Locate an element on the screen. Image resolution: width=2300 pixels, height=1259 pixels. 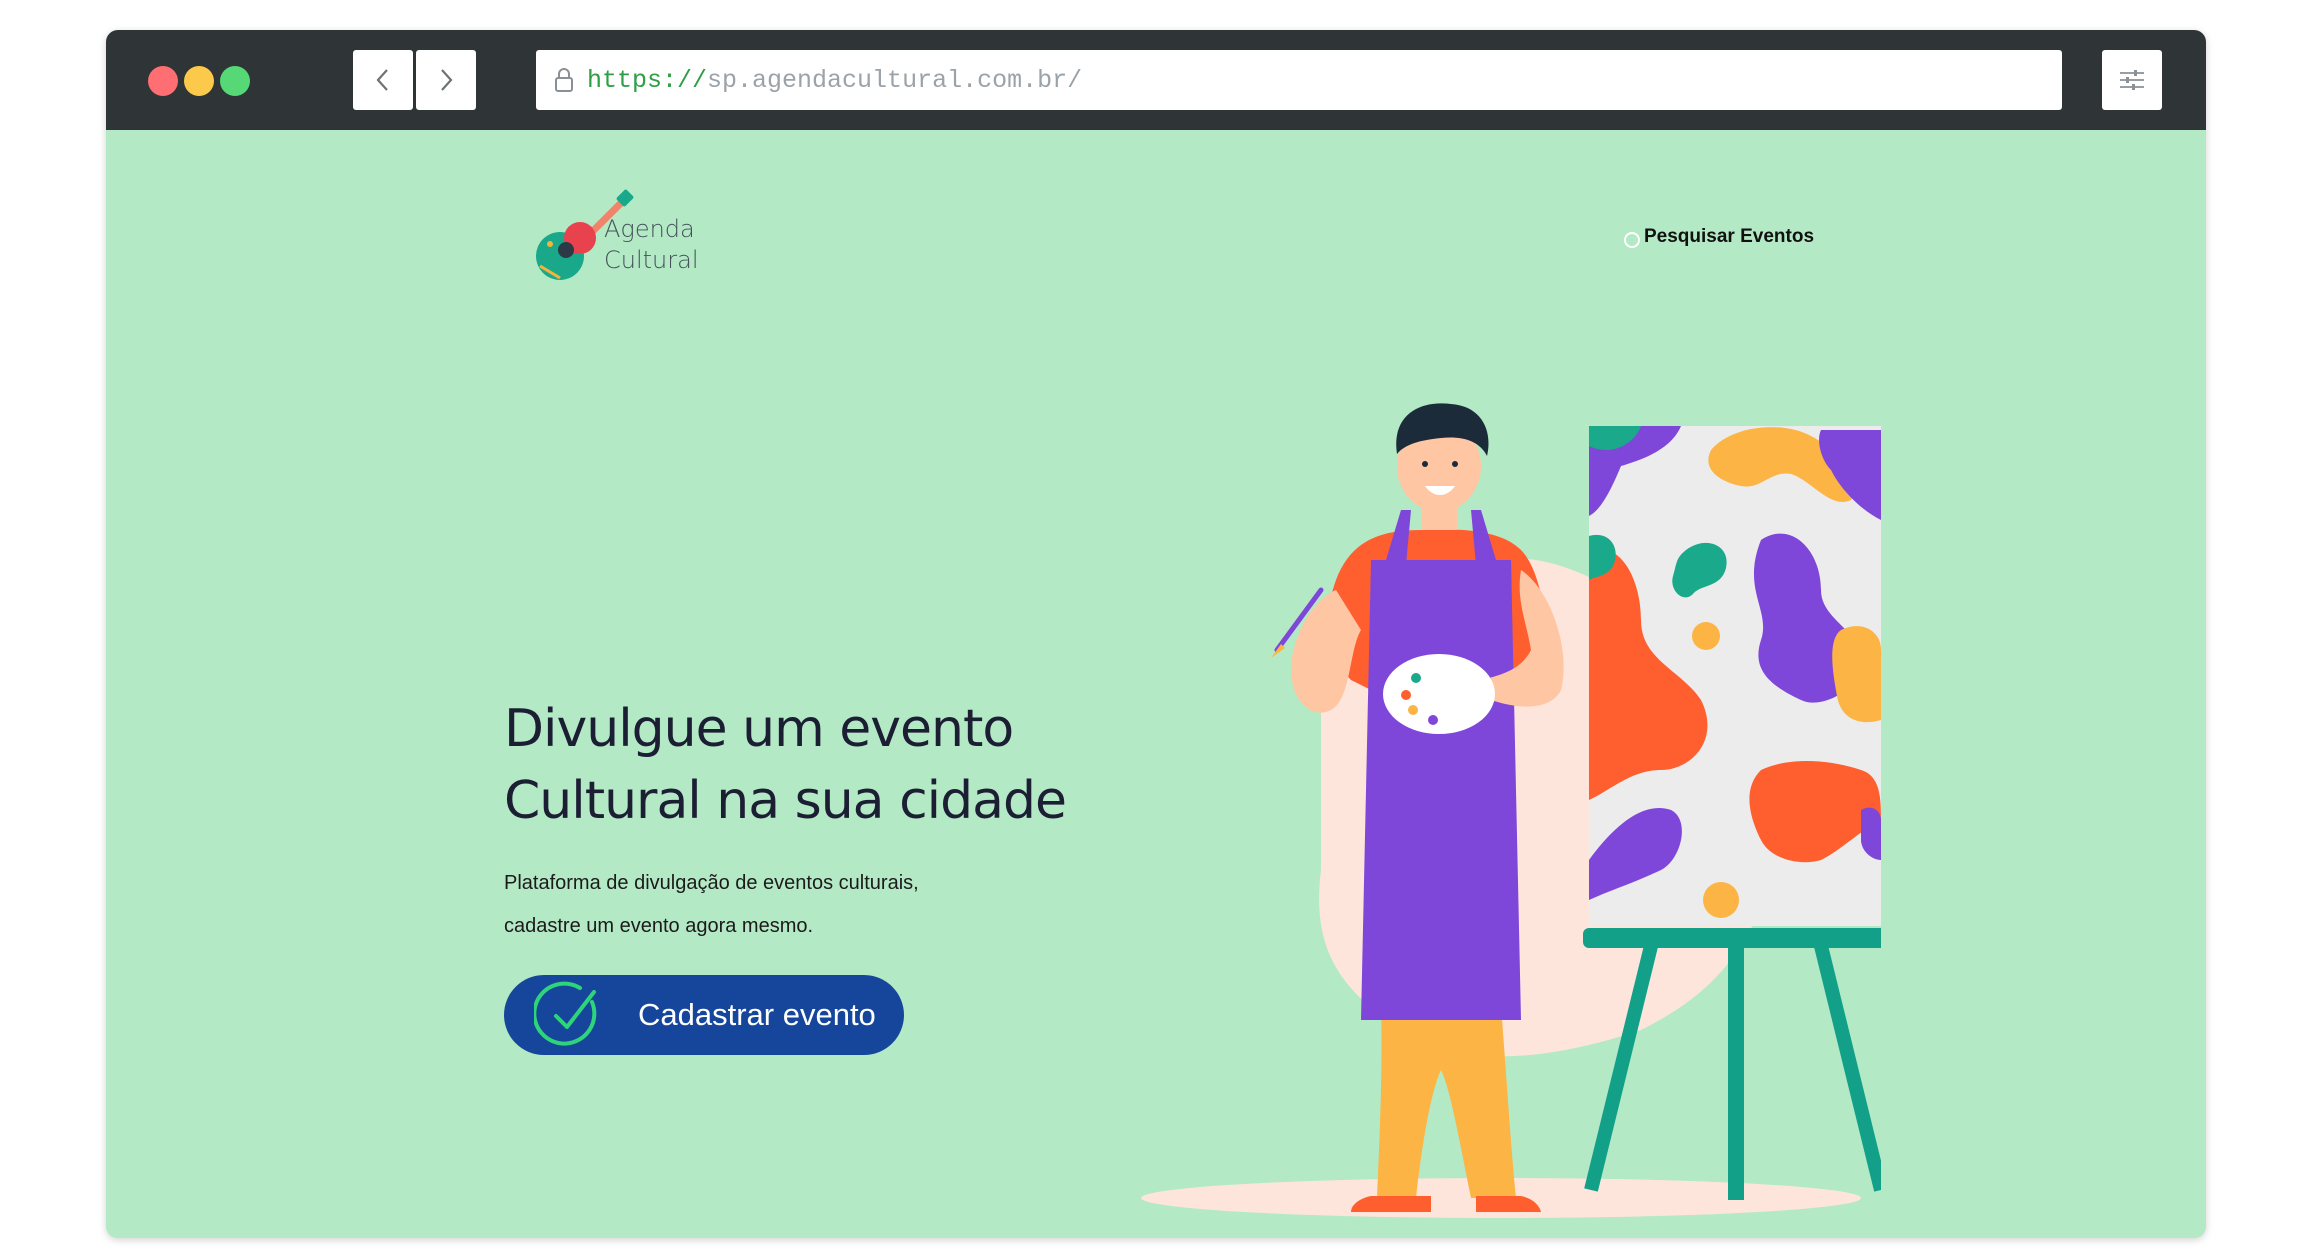
forward-button is located at coordinates (446, 80).